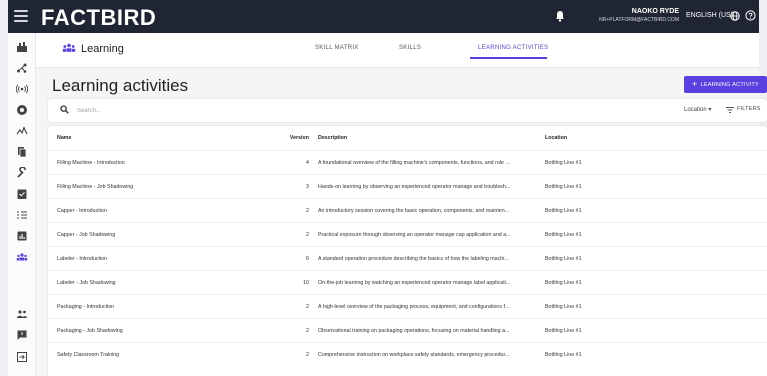 The image size is (767, 376). What do you see at coordinates (709, 15) in the screenshot?
I see `language-selector: ENGLISH (US)` at bounding box center [709, 15].